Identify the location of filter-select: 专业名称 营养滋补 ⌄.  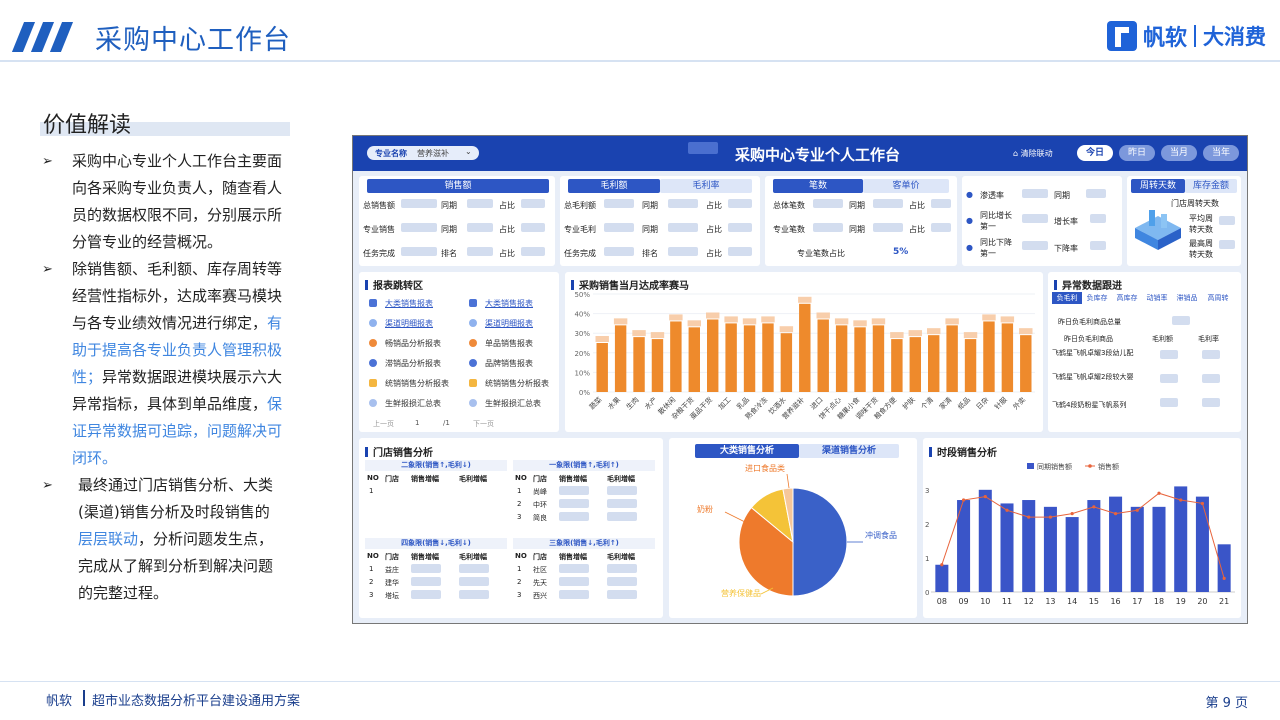
(423, 153).